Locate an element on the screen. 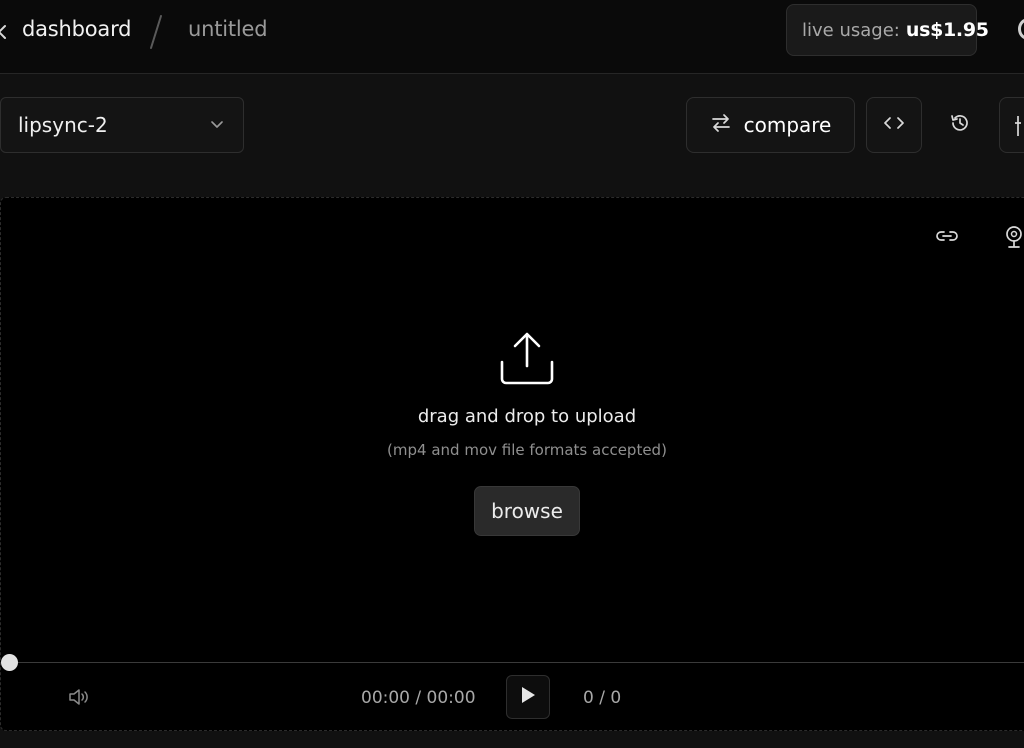  browse-button: browse is located at coordinates (527, 511).